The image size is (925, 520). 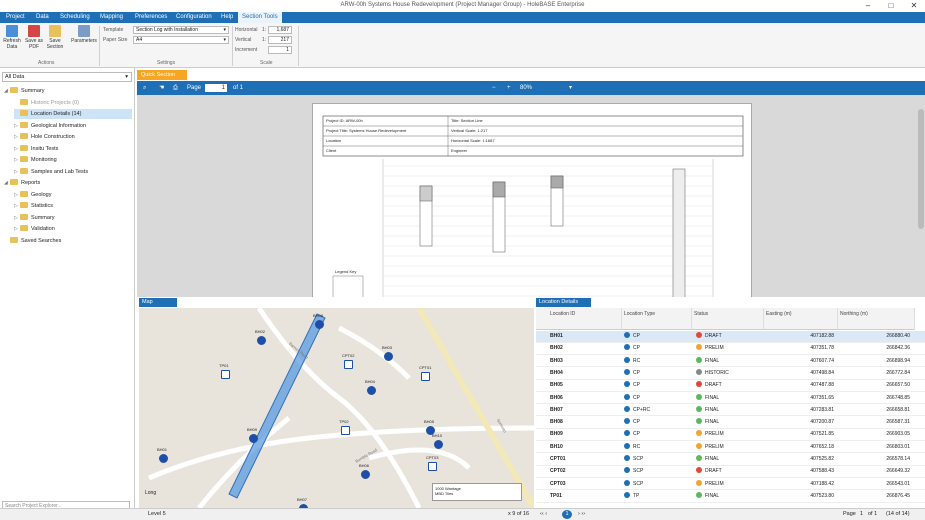 I want to click on menu-mapping: Mapping, so click(x=111, y=17).